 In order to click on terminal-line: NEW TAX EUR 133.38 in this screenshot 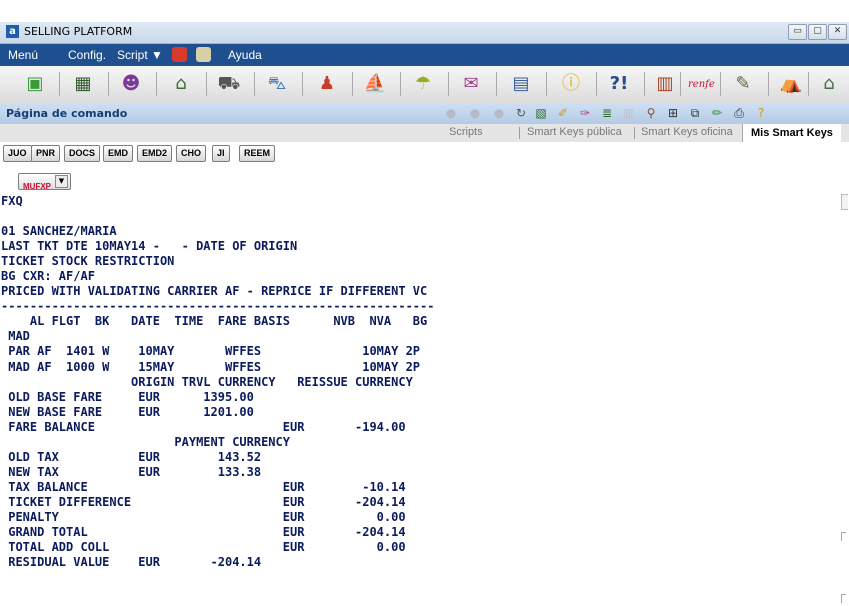, I will do `click(131, 471)`.